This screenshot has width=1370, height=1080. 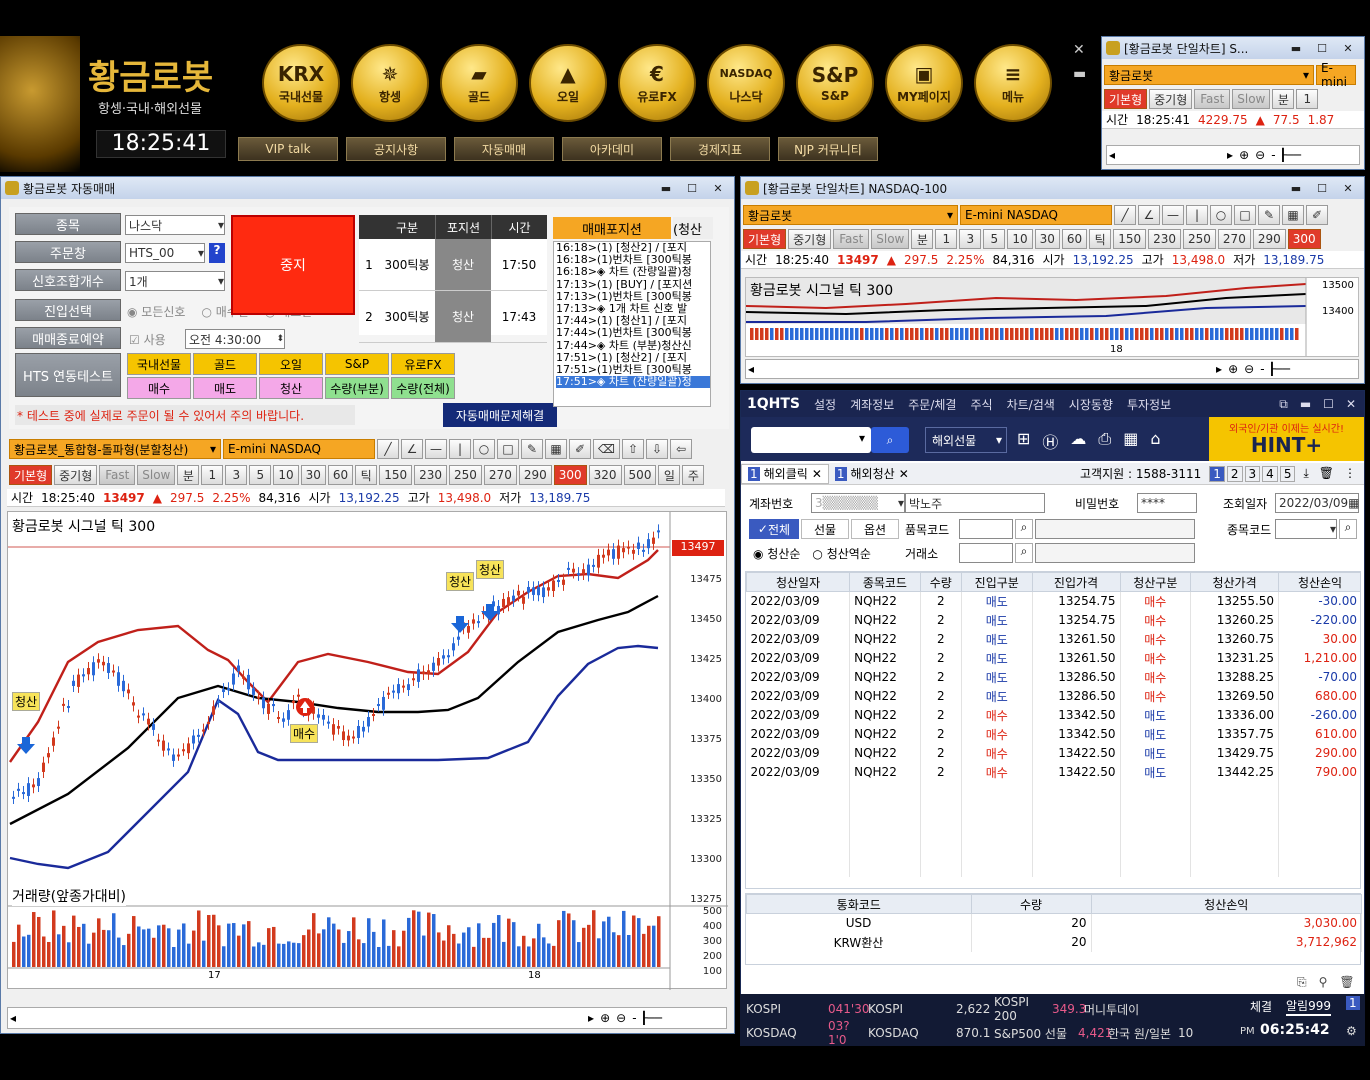 I want to click on timeframe-button: 10, so click(x=1020, y=239).